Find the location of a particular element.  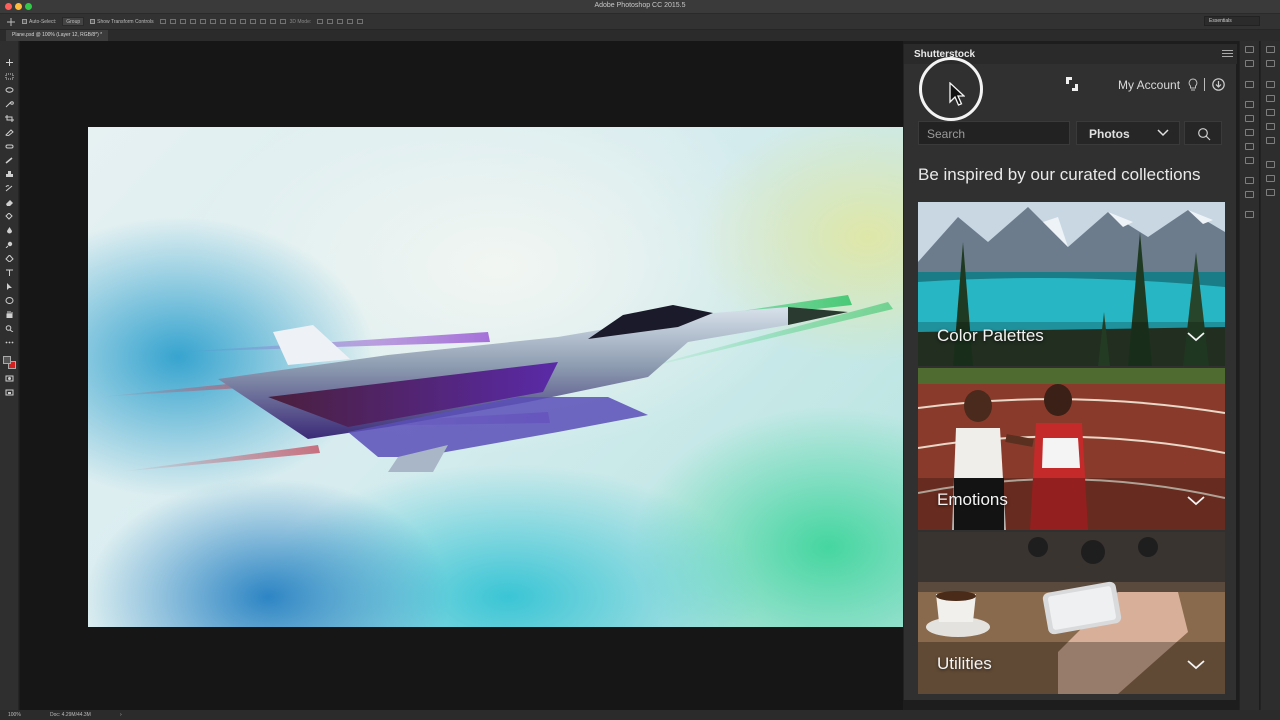

history-panel-icon is located at coordinates (1249, 49).